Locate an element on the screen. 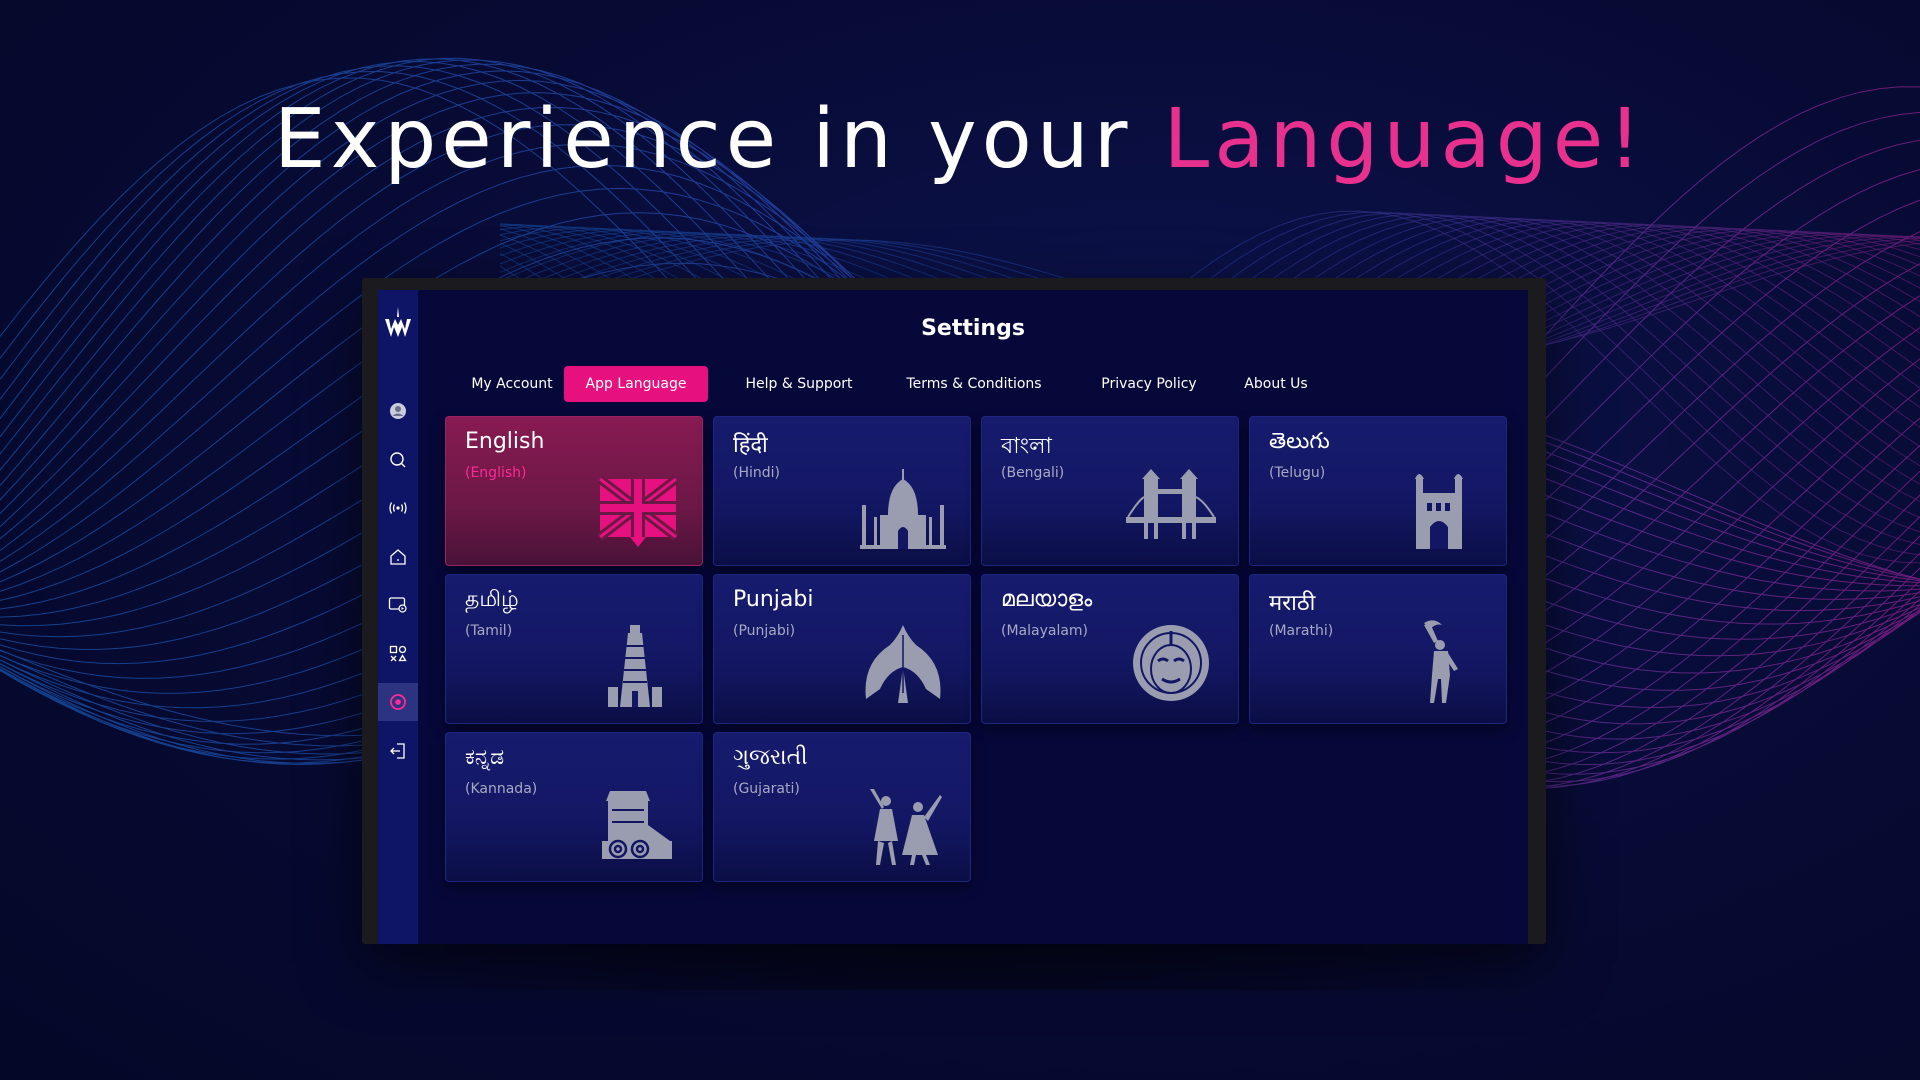 The image size is (1920, 1080). language-native-name: తెలుగు is located at coordinates (1299, 441).